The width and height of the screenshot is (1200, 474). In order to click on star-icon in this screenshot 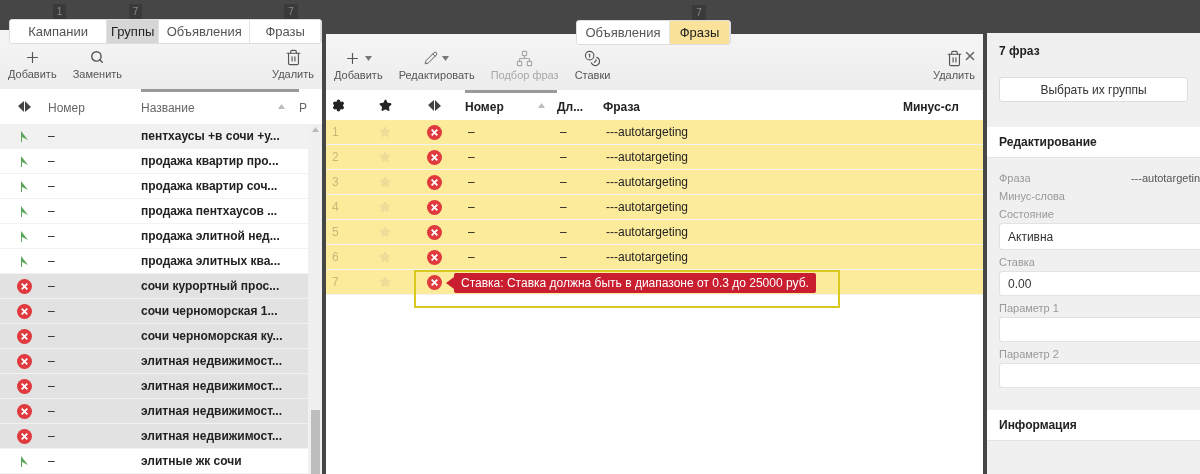, I will do `click(385, 105)`.